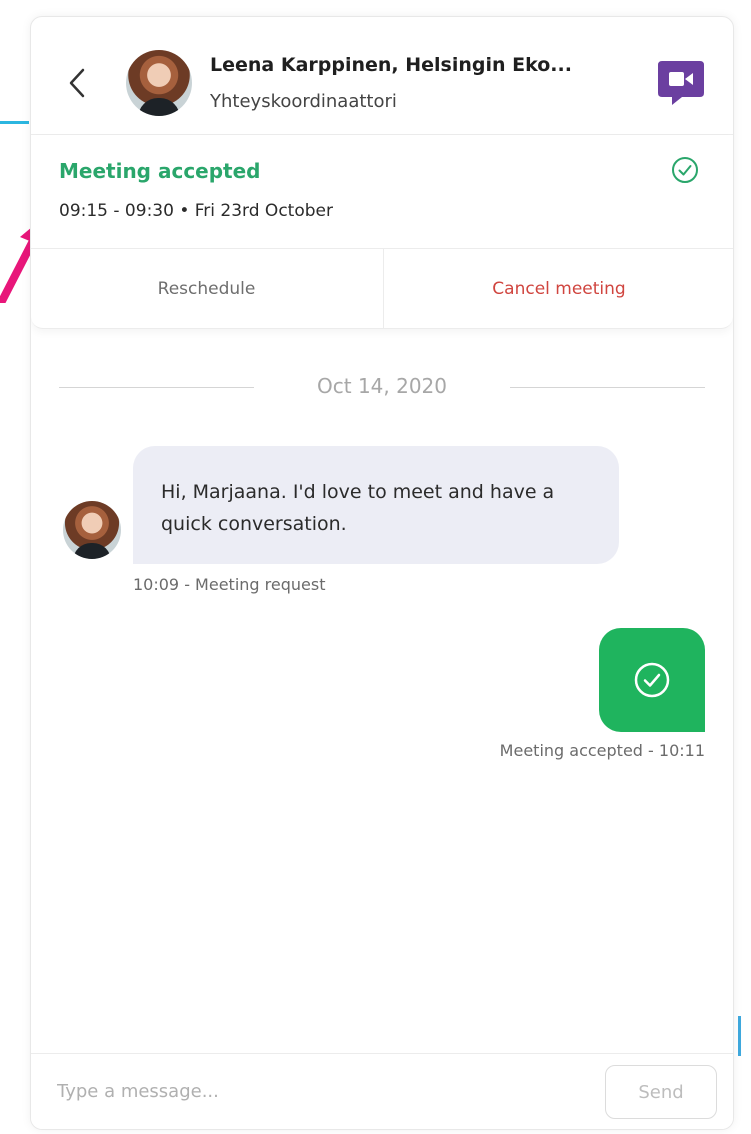 Image resolution: width=751 pixels, height=1134 pixels. What do you see at coordinates (681, 82) in the screenshot?
I see `video-call-icon` at bounding box center [681, 82].